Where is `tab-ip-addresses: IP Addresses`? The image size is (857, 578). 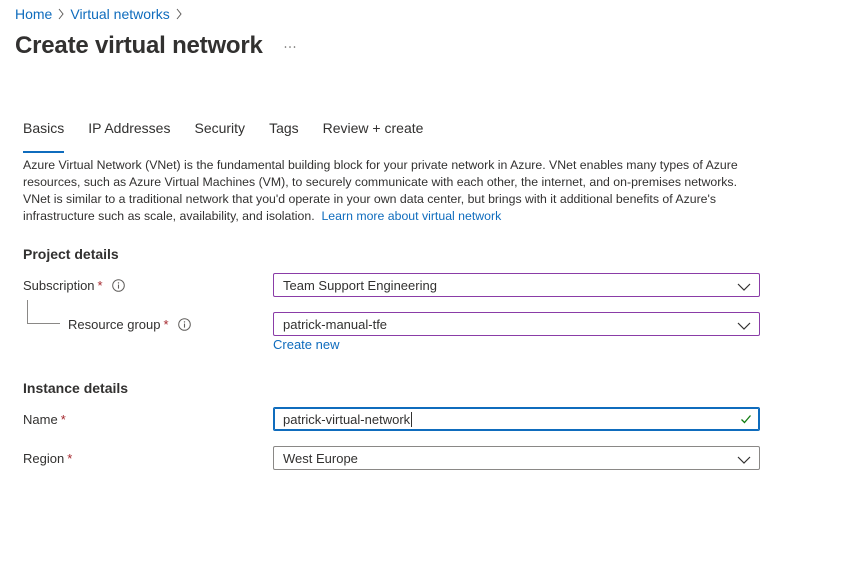 tab-ip-addresses: IP Addresses is located at coordinates (129, 132).